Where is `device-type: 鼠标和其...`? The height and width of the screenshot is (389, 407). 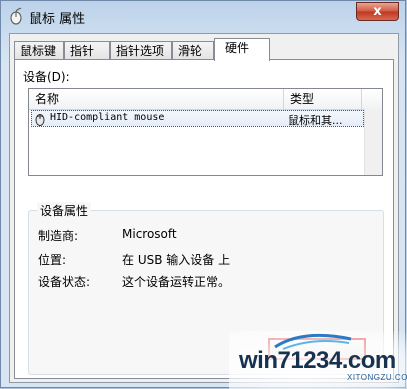 device-type: 鼠标和其... is located at coordinates (315, 120).